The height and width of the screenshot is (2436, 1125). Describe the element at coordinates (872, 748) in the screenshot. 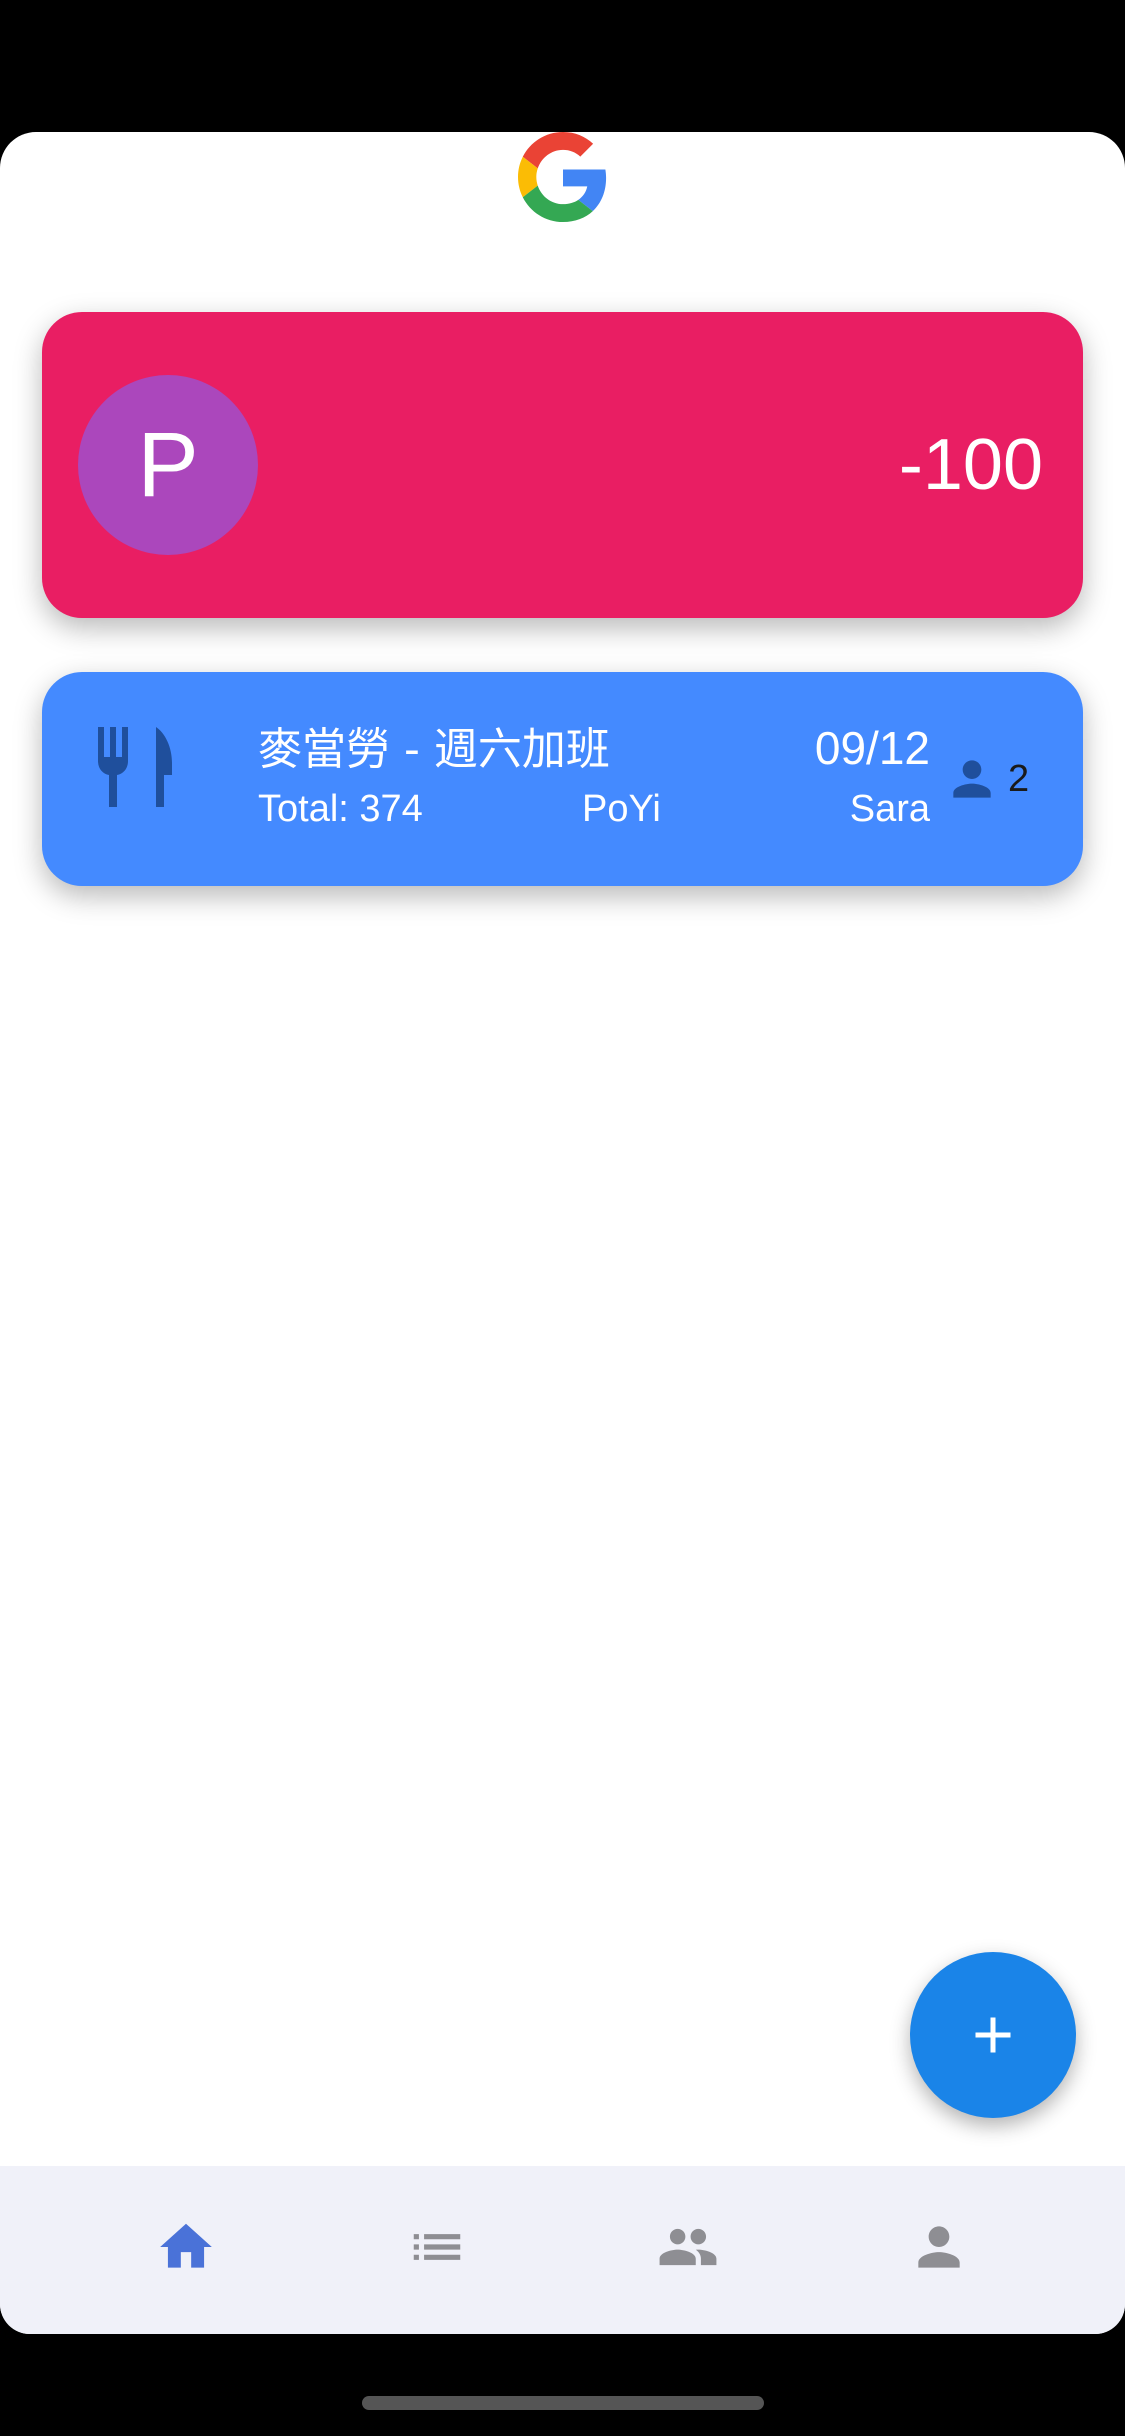

I see `expense-date: 09/12` at that location.